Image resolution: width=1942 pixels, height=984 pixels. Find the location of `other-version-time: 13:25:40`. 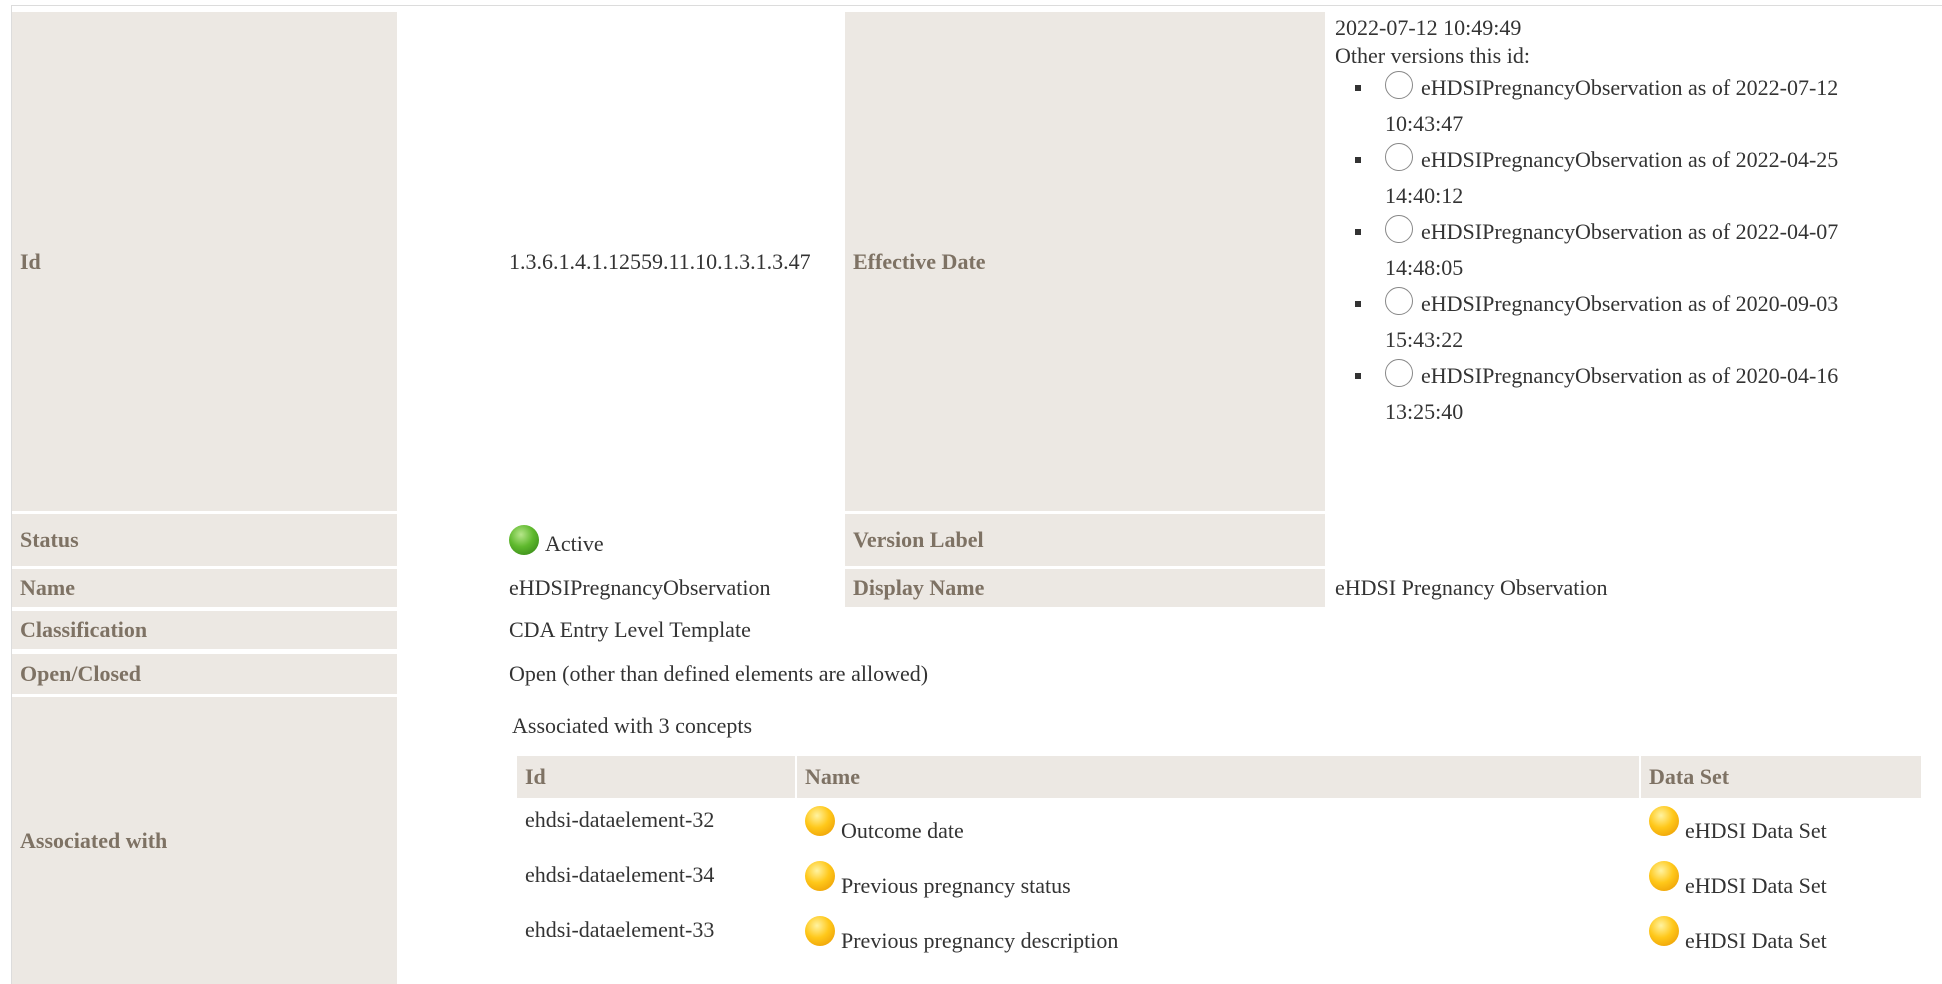

other-version-time: 13:25:40 is located at coordinates (1424, 411).